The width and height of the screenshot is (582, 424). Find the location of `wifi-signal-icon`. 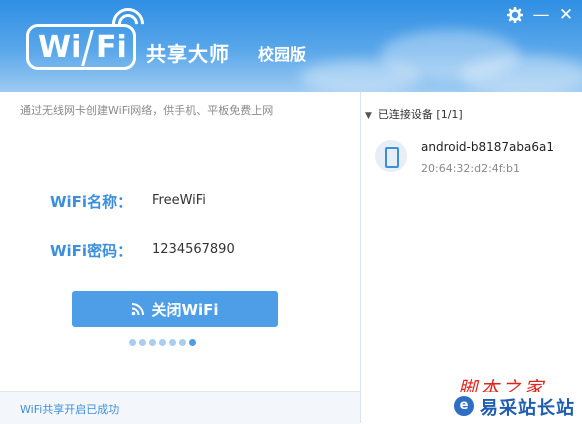

wifi-signal-icon is located at coordinates (138, 309).